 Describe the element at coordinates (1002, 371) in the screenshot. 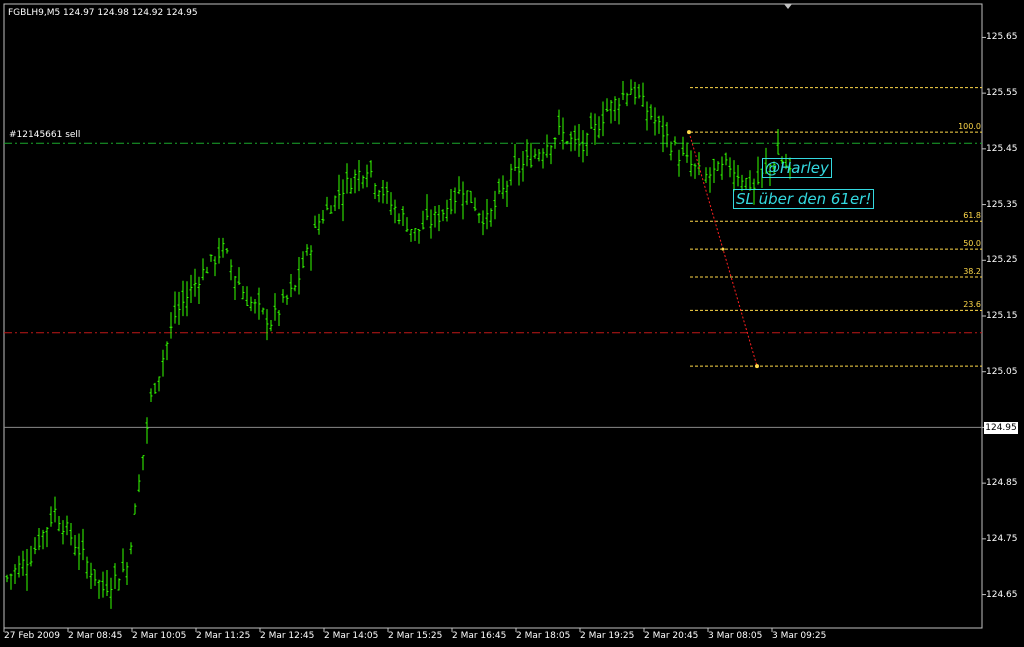

I see `price-tick-label: 125.05` at that location.